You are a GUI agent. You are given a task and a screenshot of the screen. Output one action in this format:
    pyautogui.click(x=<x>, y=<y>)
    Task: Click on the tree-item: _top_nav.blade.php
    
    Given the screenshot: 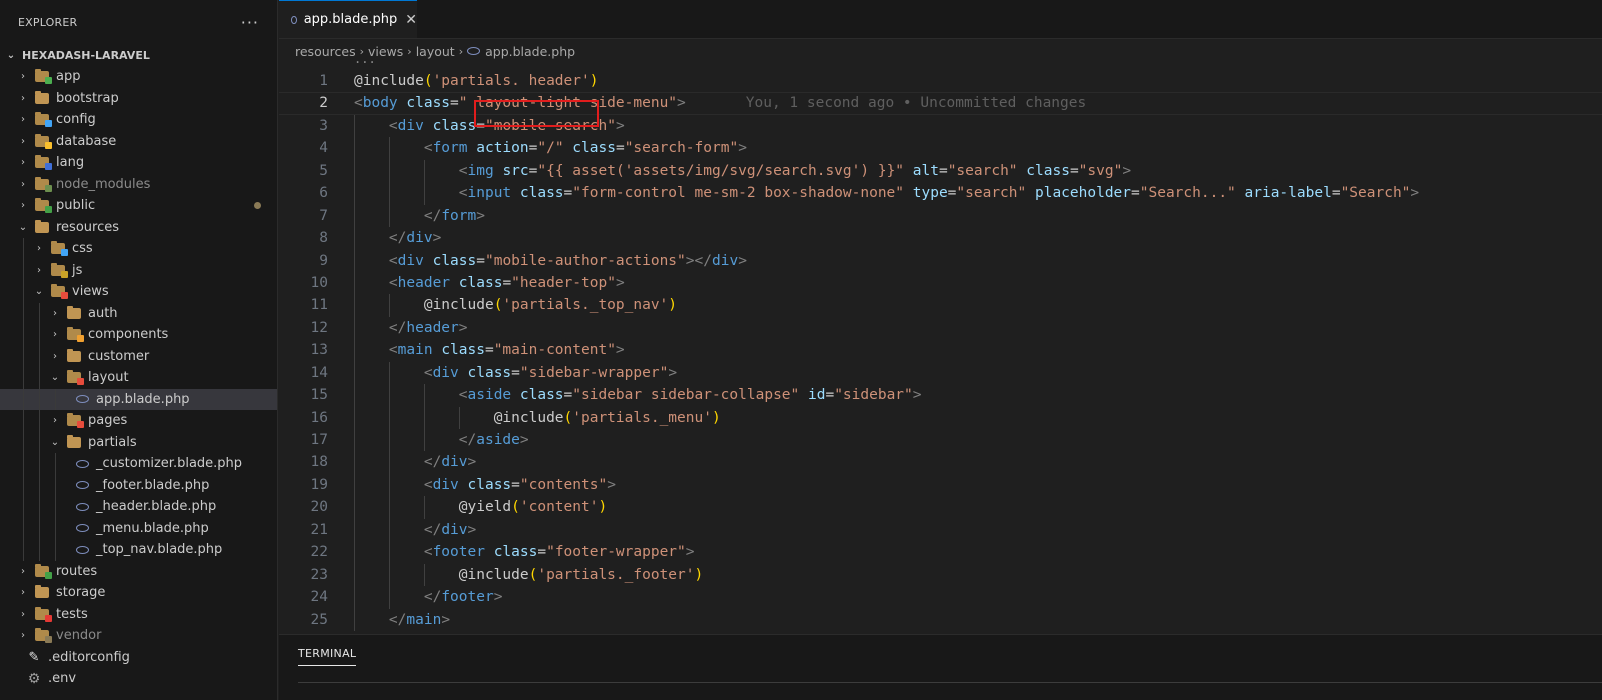 What is the action you would take?
    pyautogui.click(x=138, y=550)
    